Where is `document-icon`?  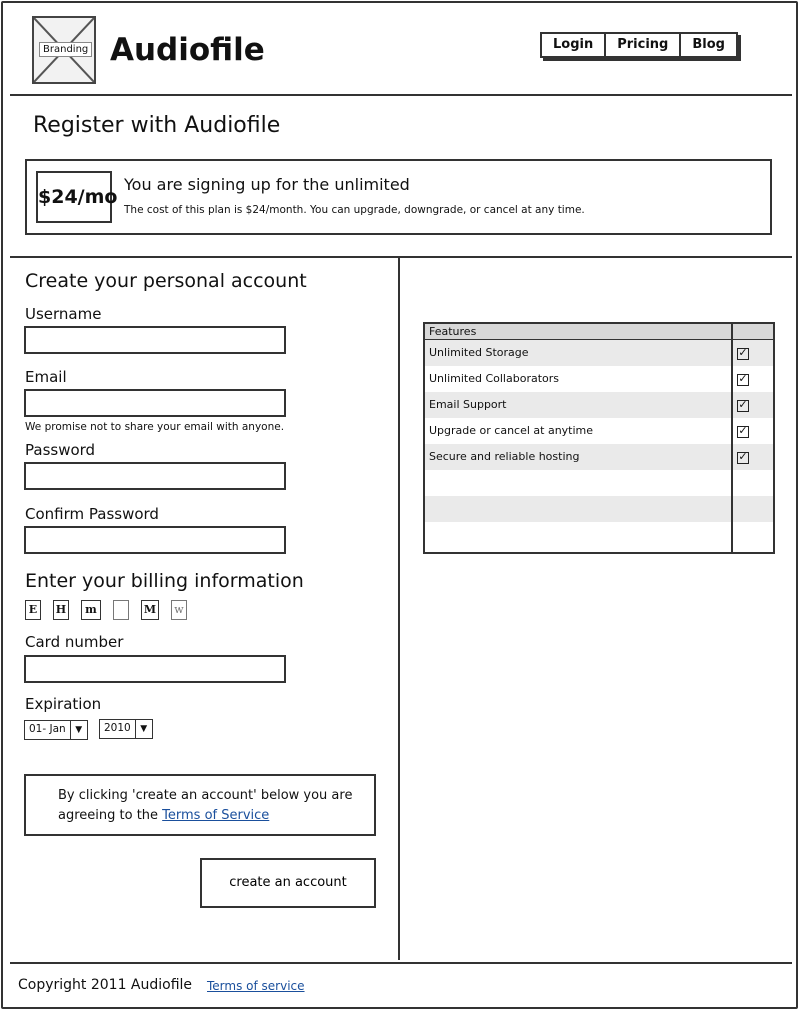 document-icon is located at coordinates (121, 610).